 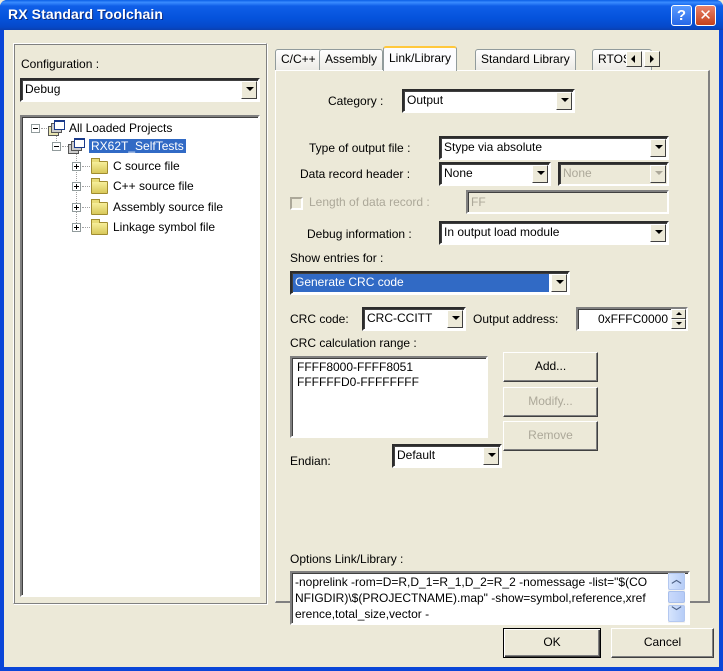 What do you see at coordinates (77, 146) in the screenshot?
I see `project-icon` at bounding box center [77, 146].